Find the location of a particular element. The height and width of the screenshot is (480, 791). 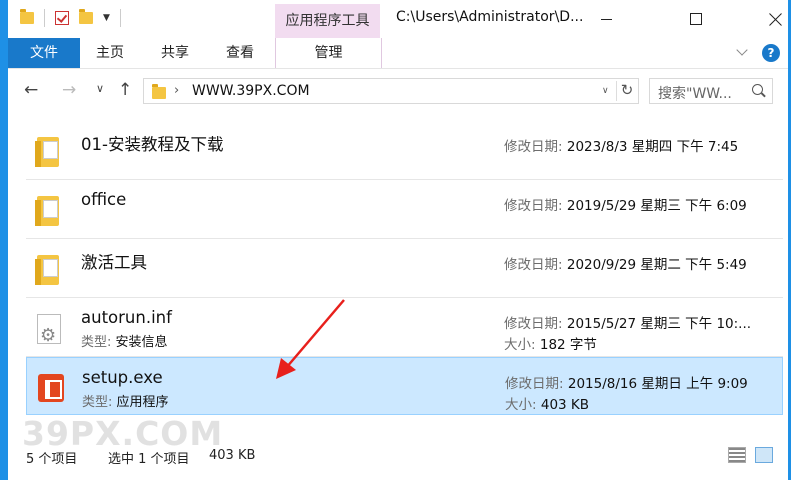

office-icon is located at coordinates (51, 388).